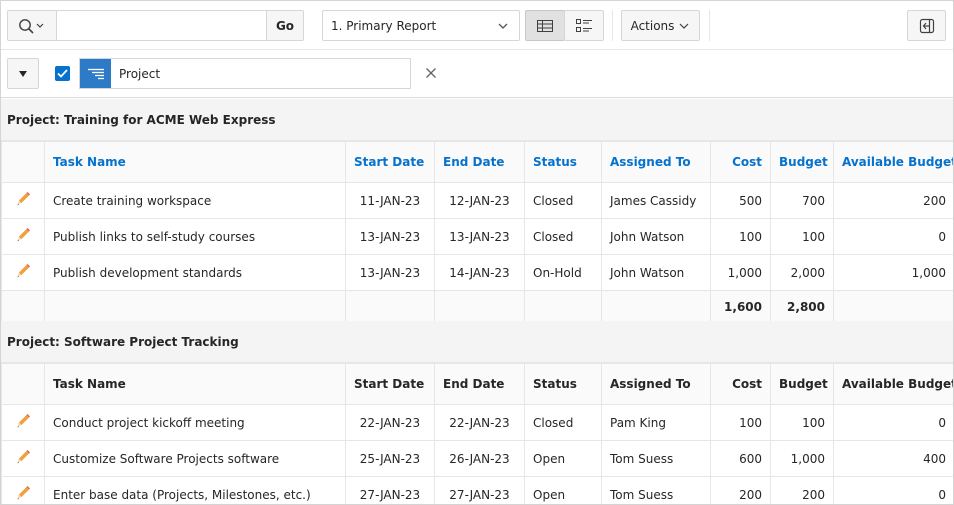 This screenshot has width=954, height=505. What do you see at coordinates (740, 458) in the screenshot?
I see `cell-cost: 600` at bounding box center [740, 458].